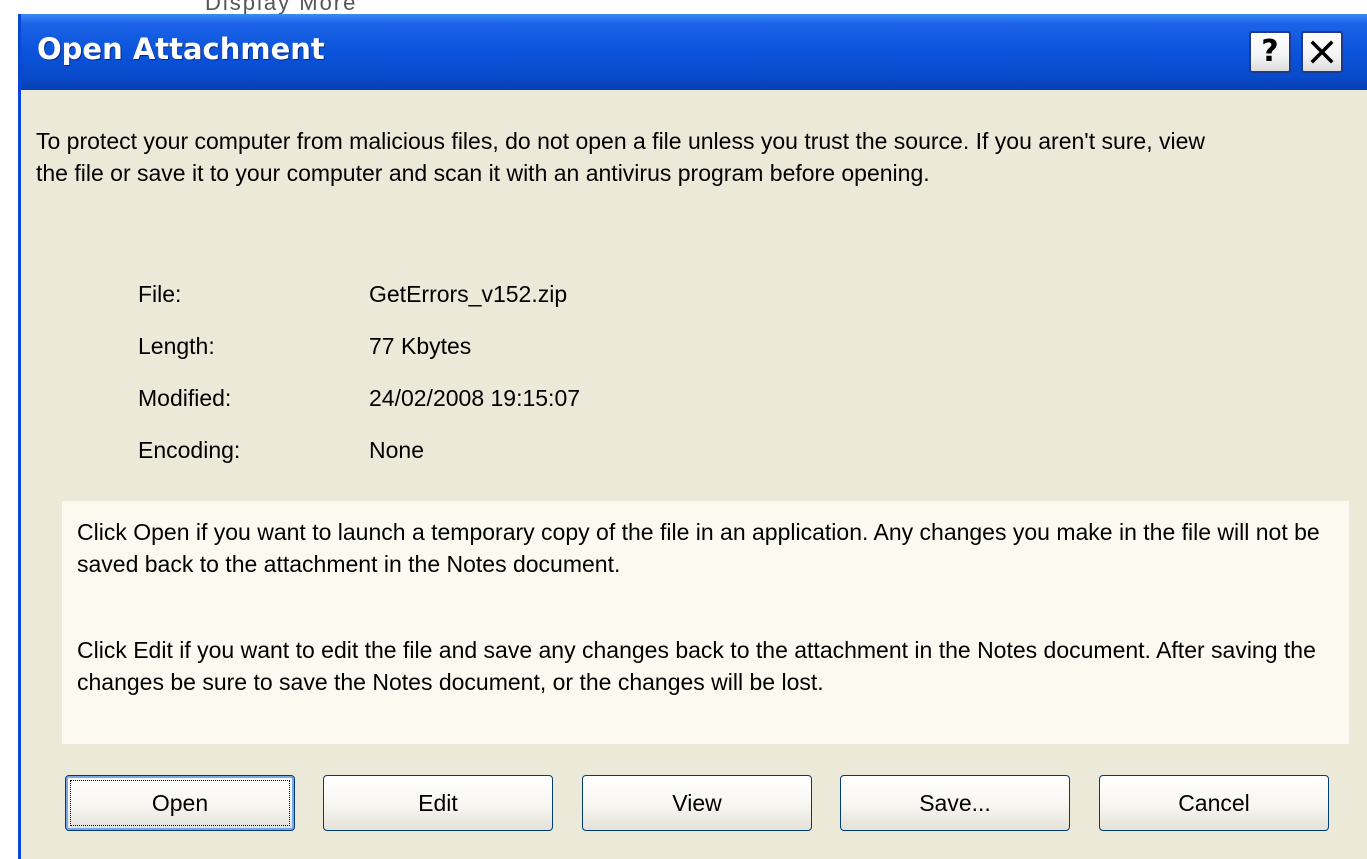 The image size is (1367, 859). I want to click on cancel-button: Cancel, so click(1214, 803).